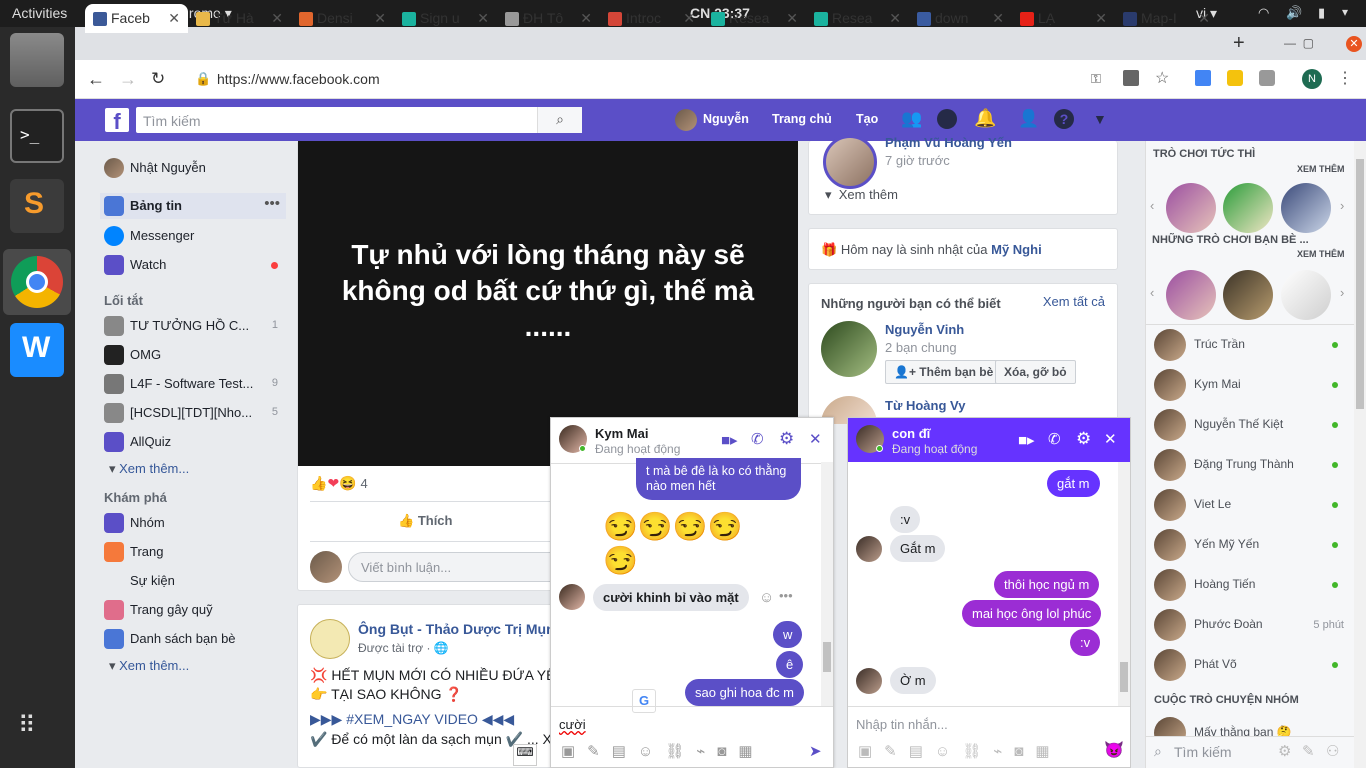  I want to click on new-tab-button: +, so click(1239, 43).